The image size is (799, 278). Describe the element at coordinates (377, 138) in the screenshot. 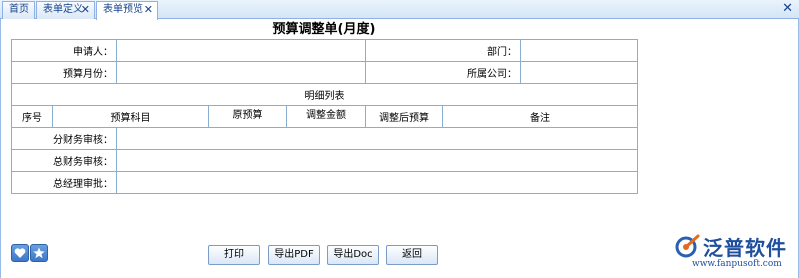

I see `branch-finance-review-field` at that location.